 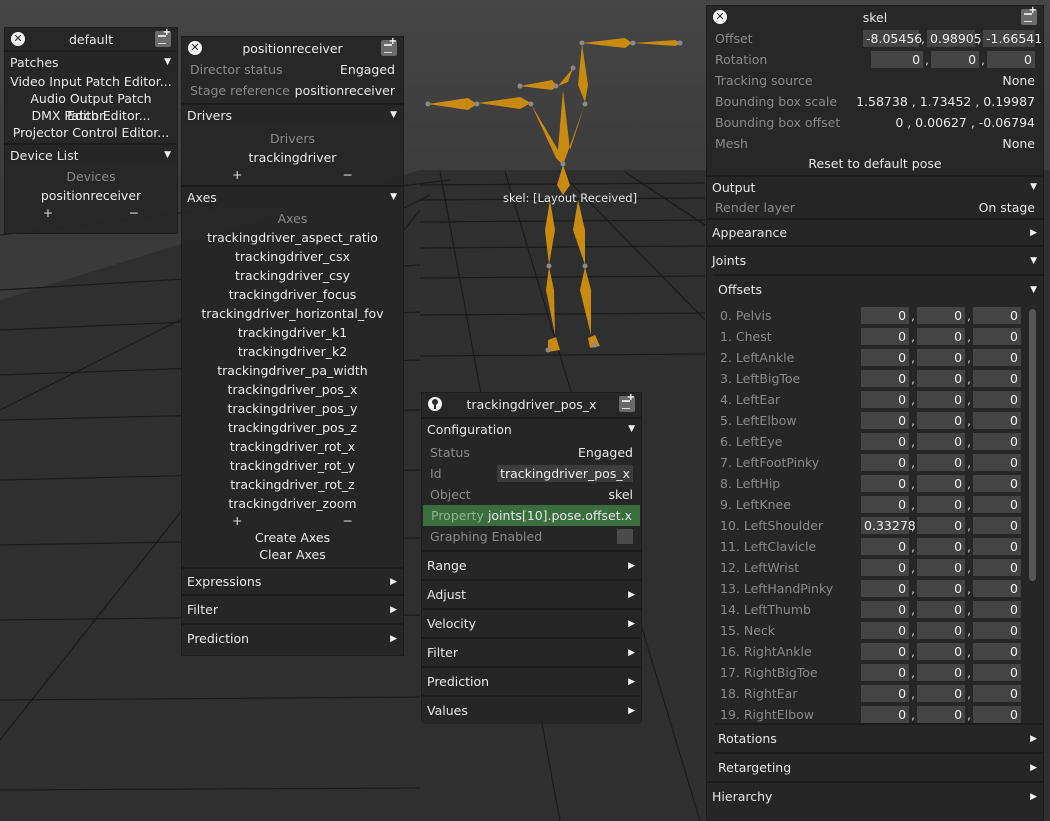 What do you see at coordinates (875, 186) in the screenshot?
I see `section-output: Output ▼` at bounding box center [875, 186].